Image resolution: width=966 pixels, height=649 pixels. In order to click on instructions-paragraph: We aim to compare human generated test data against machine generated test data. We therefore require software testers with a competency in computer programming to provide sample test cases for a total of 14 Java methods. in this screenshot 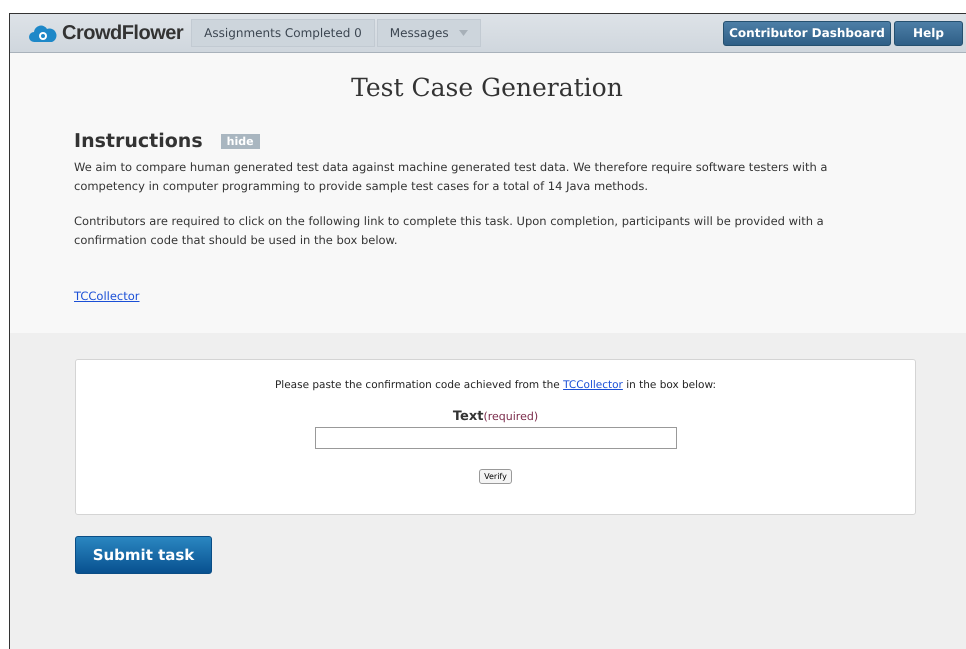, I will do `click(451, 176)`.